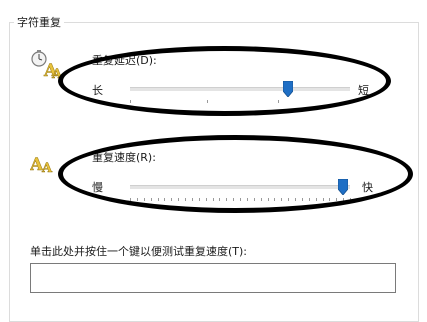  Describe the element at coordinates (124, 60) in the screenshot. I see `delay-label: 重复延迟(D):` at that location.